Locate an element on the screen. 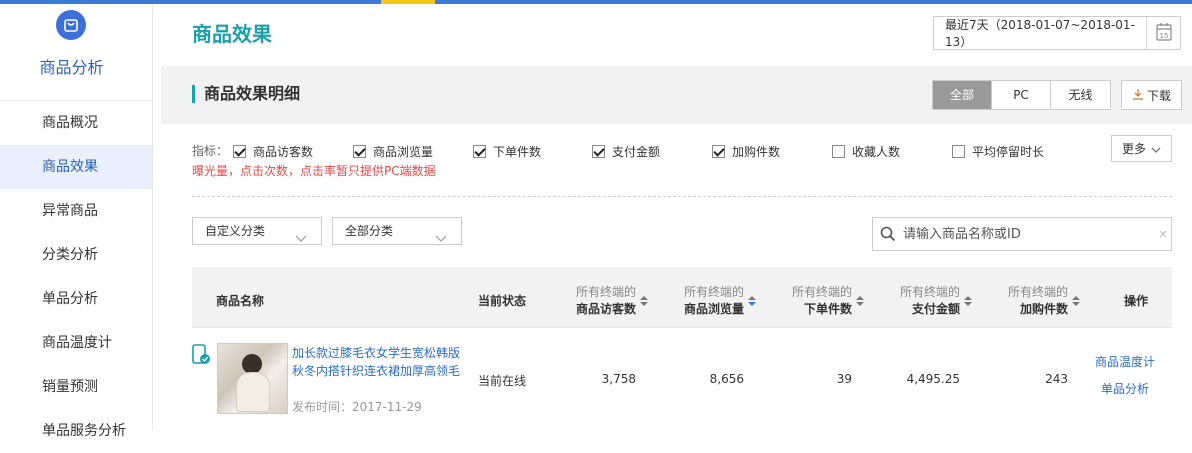  metric-cart: 加购件数 is located at coordinates (746, 151).